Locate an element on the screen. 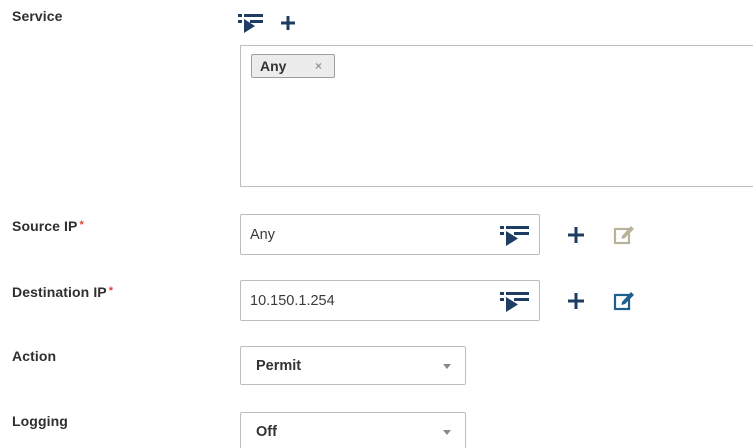  source-ip-label: Source IP * is located at coordinates (48, 226).